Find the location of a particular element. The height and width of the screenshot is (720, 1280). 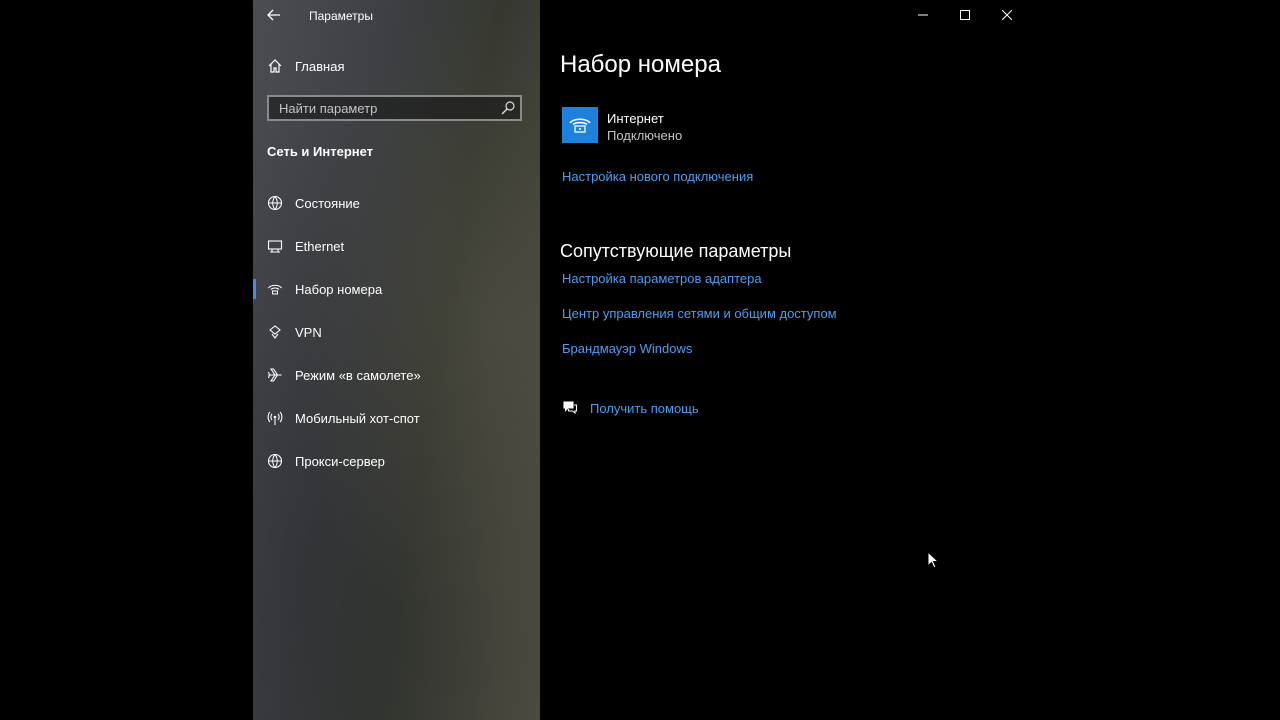

globe-icon is located at coordinates (275, 461).